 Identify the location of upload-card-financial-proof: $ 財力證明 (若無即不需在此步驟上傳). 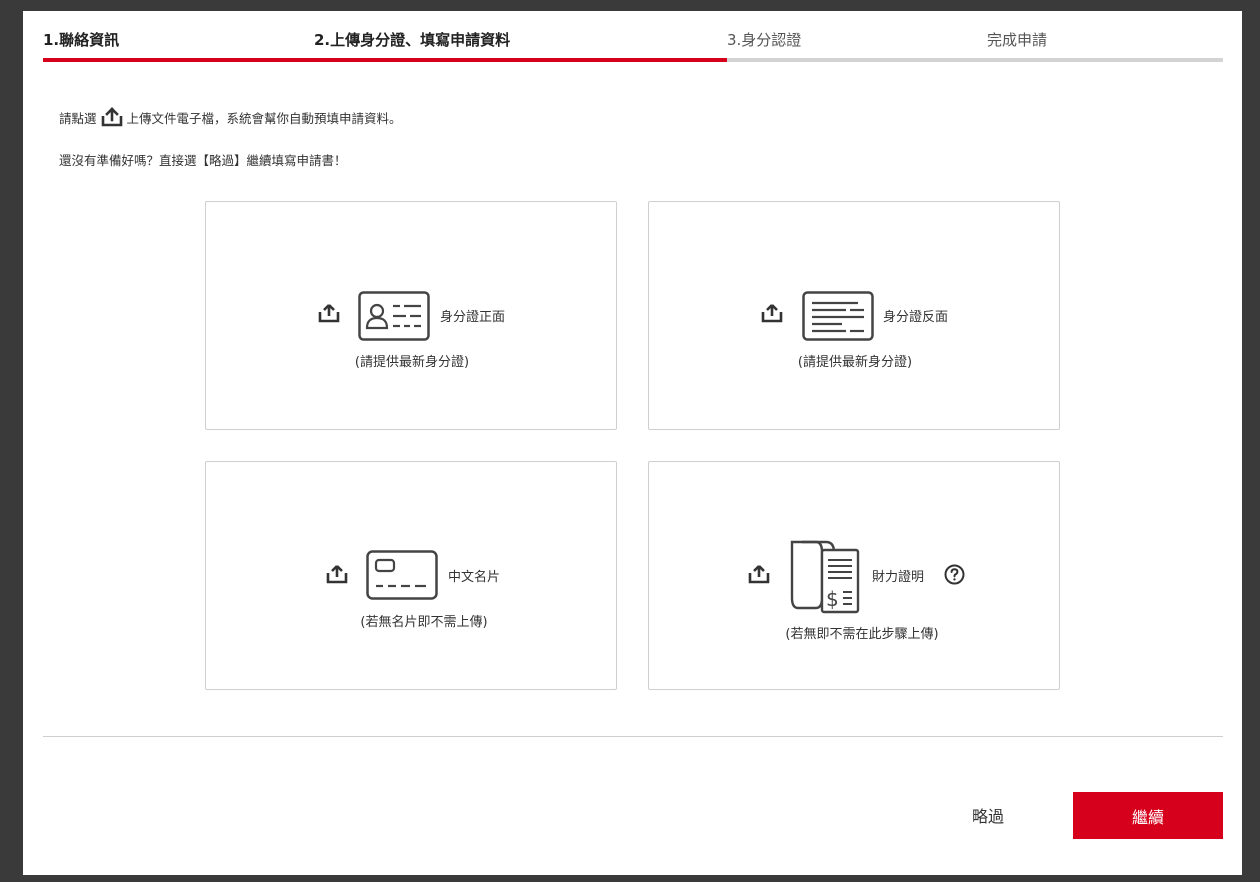
(854, 575).